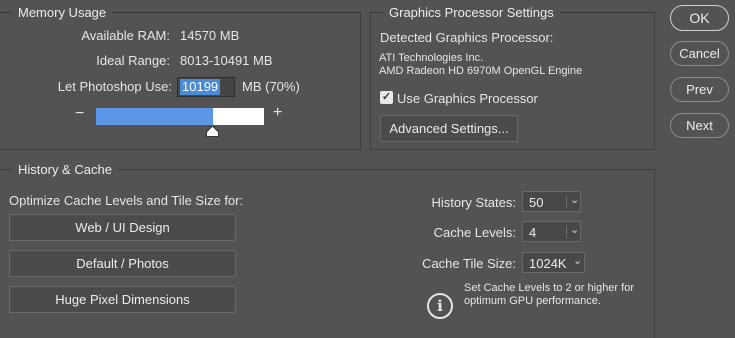  I want to click on cache-levels-dropdown: 4 ⌄, so click(551, 231).